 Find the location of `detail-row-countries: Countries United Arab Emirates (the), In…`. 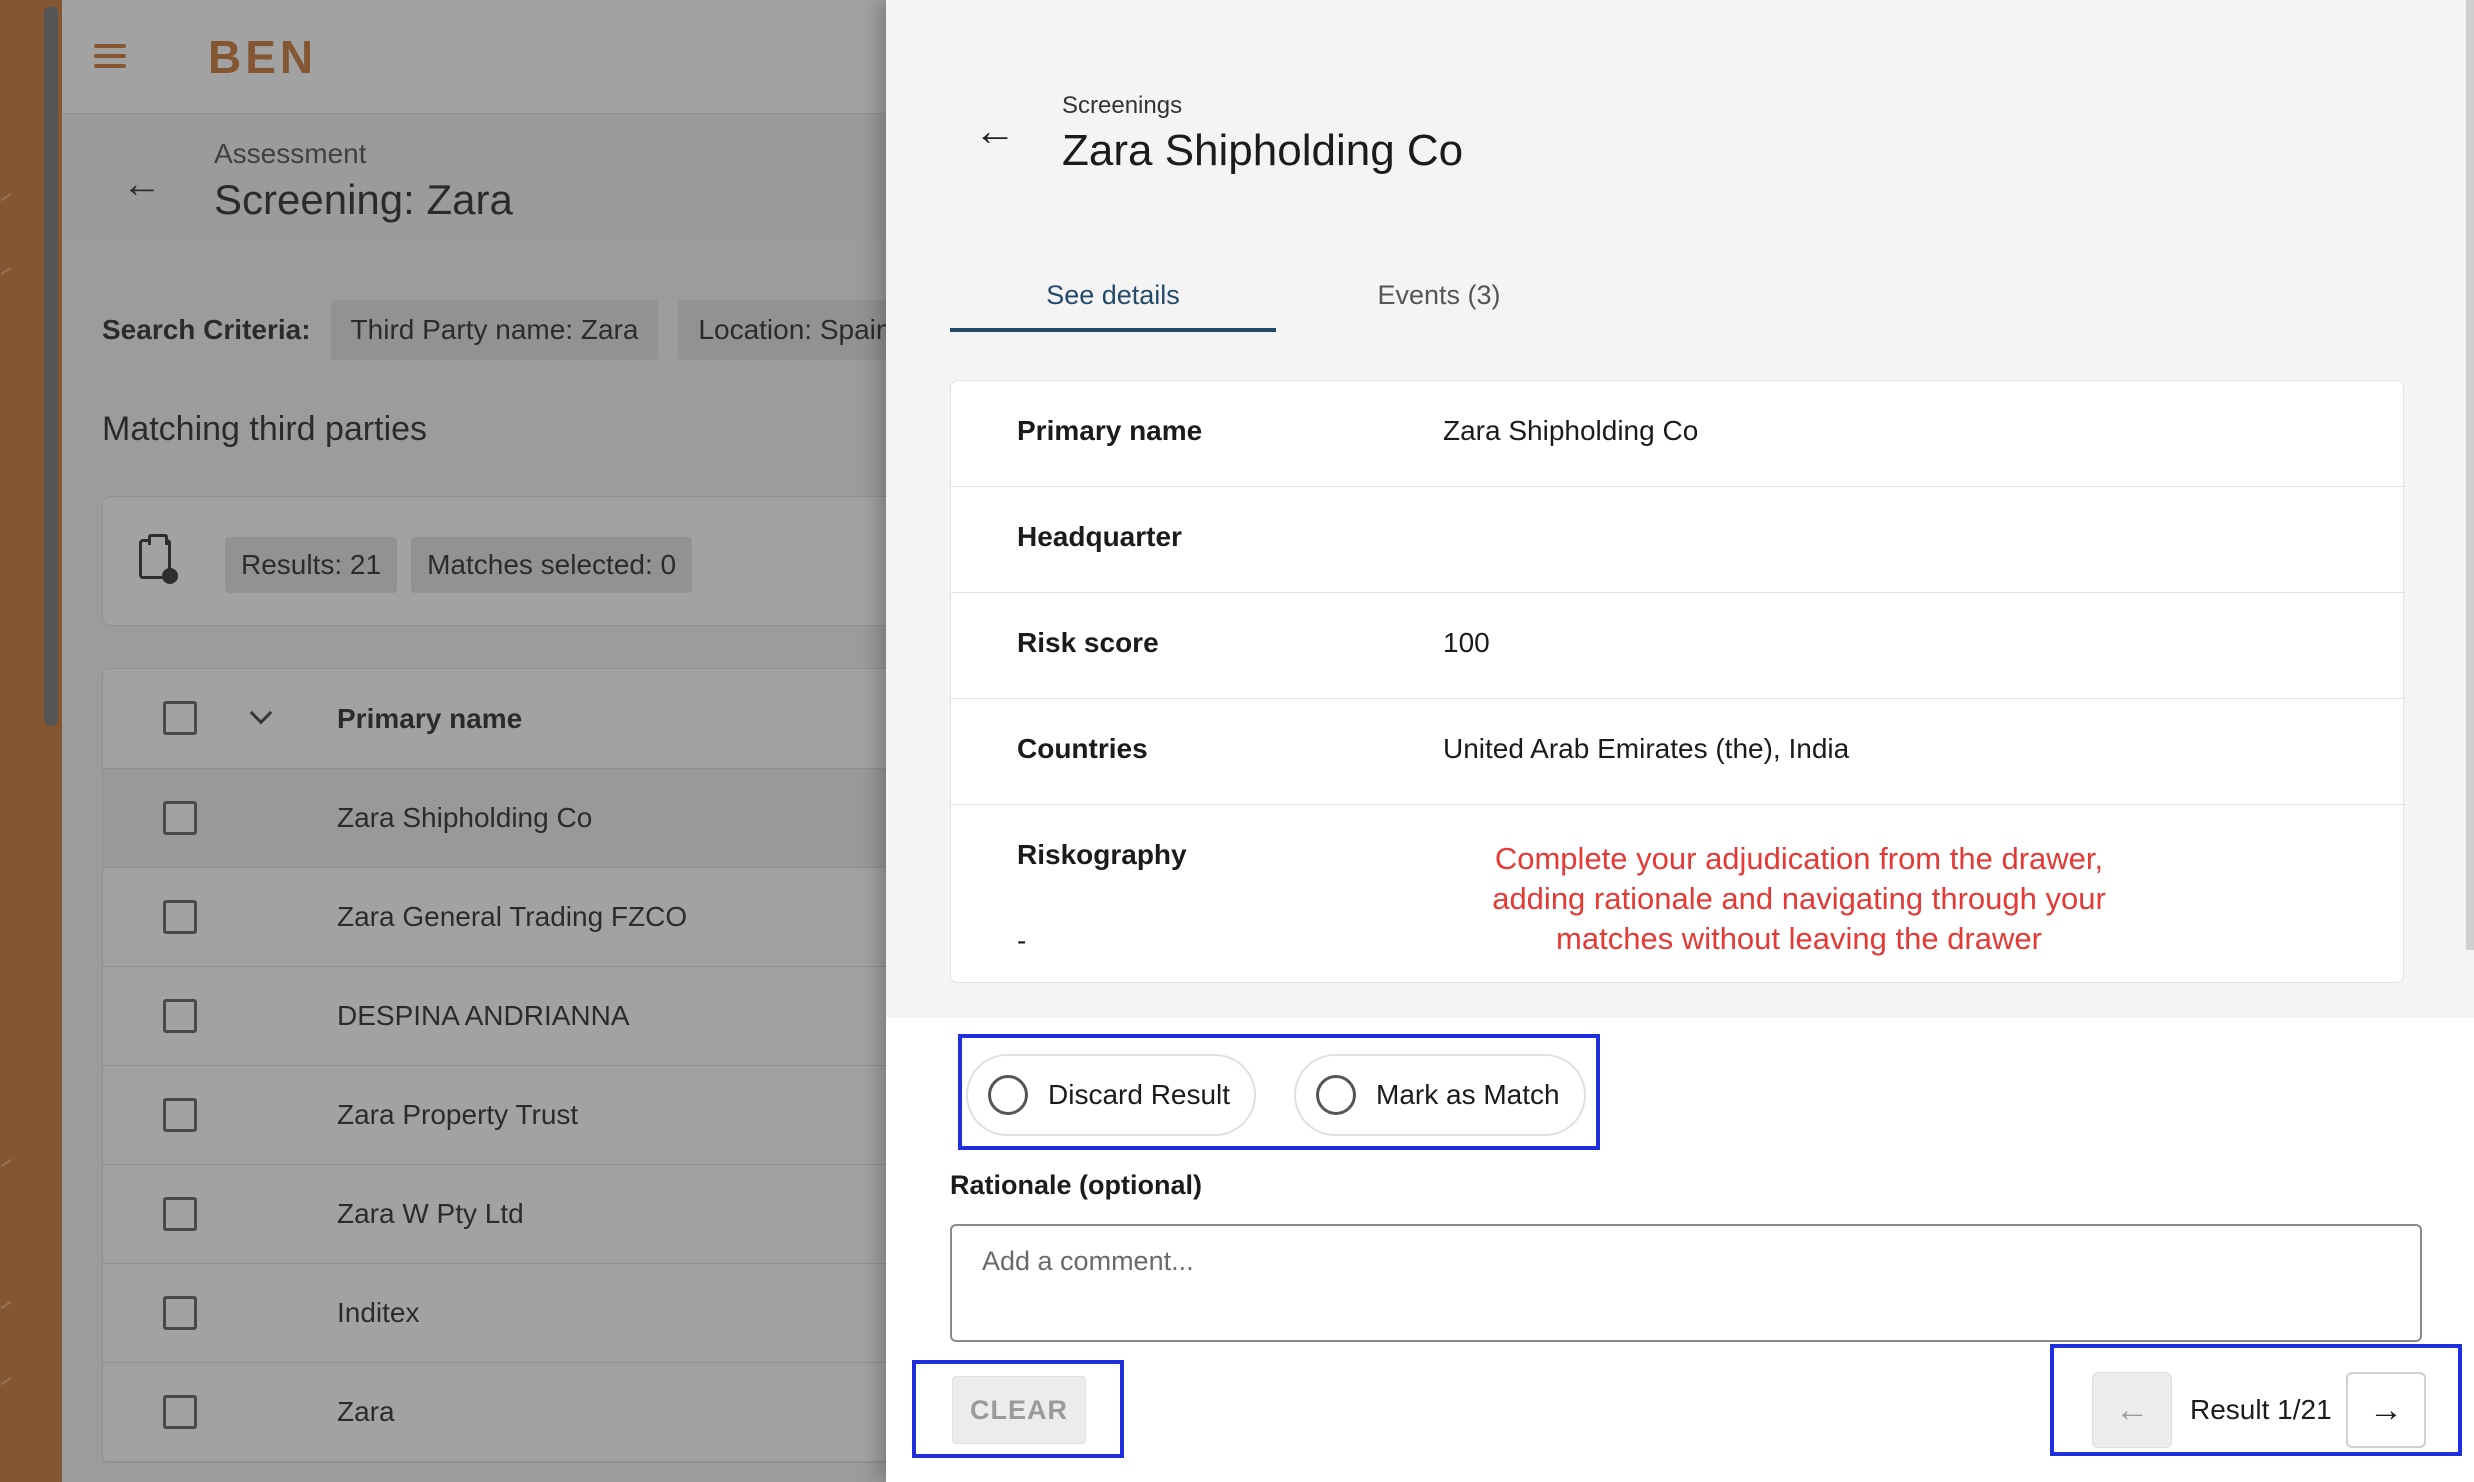

detail-row-countries: Countries United Arab Emirates (the), In… is located at coordinates (1678, 752).